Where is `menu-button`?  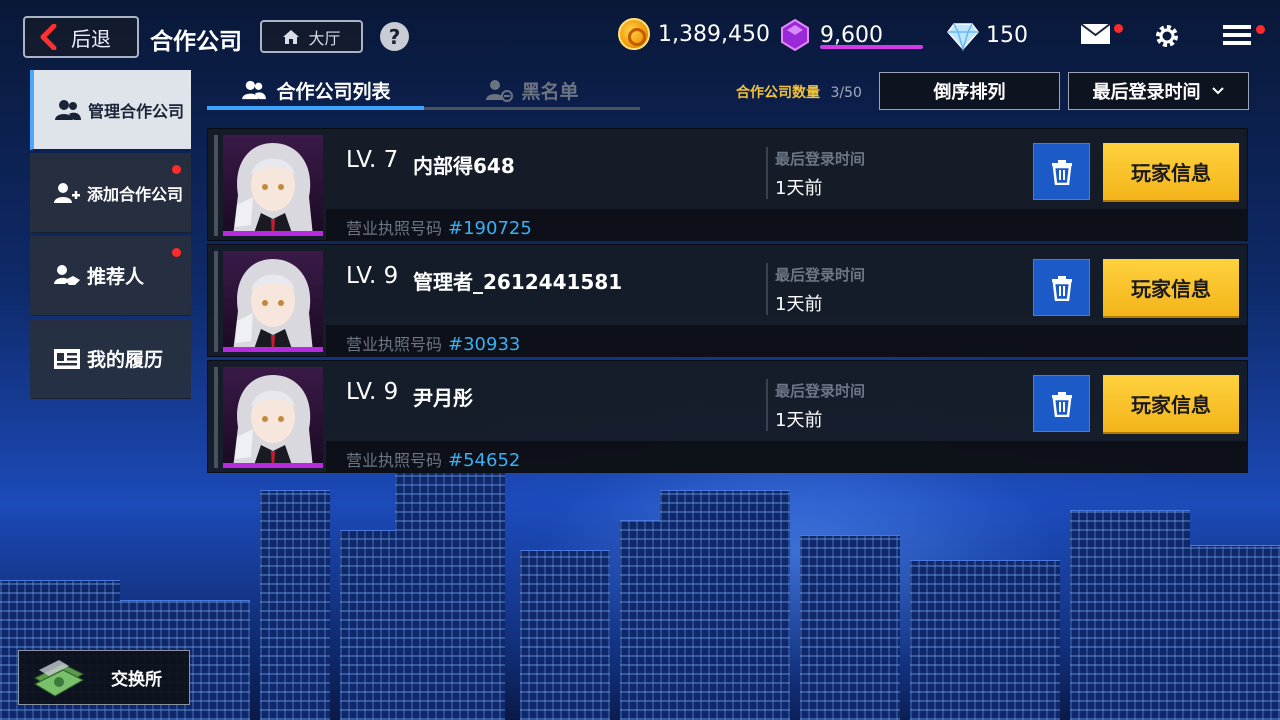 menu-button is located at coordinates (1243, 37).